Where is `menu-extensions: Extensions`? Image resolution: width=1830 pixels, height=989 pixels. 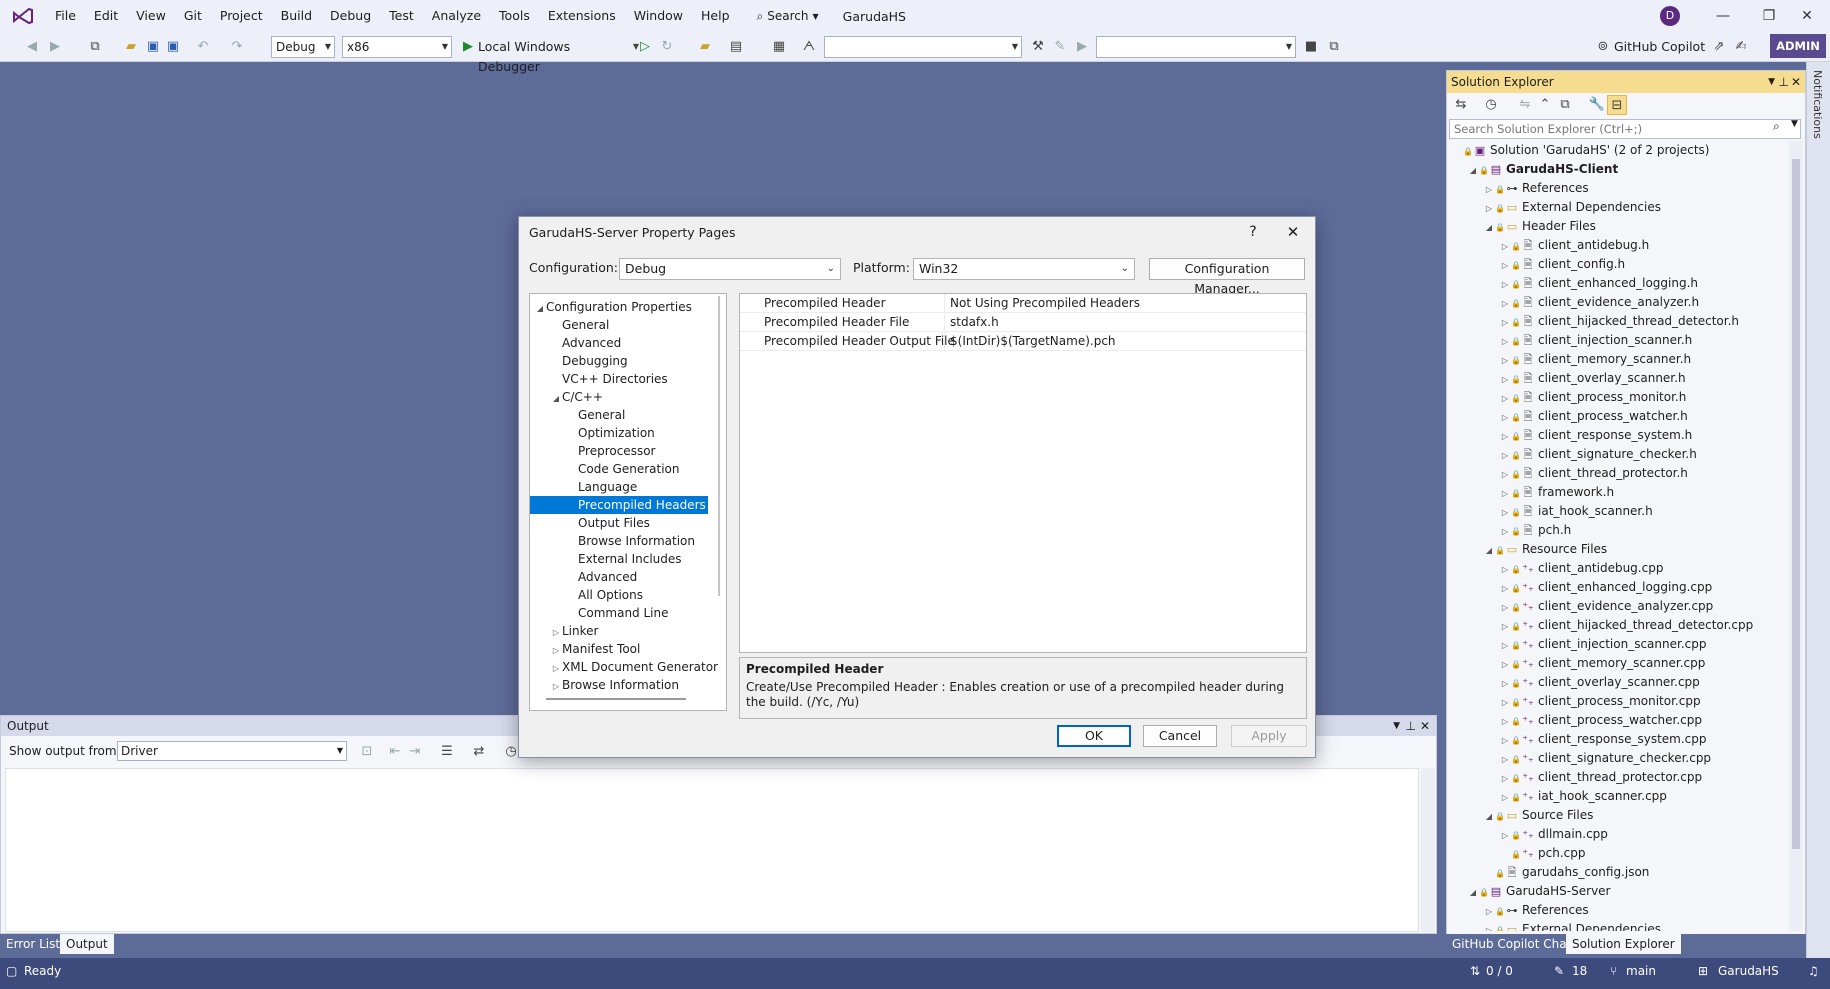
menu-extensions: Extensions is located at coordinates (582, 16).